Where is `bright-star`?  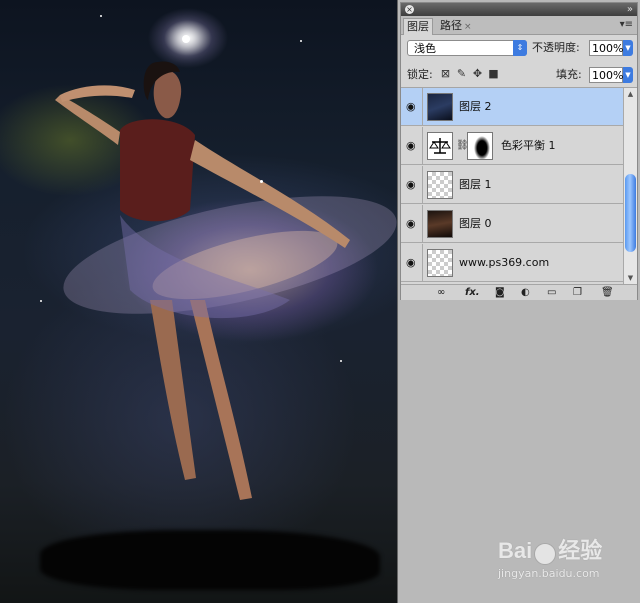 bright-star is located at coordinates (186, 39).